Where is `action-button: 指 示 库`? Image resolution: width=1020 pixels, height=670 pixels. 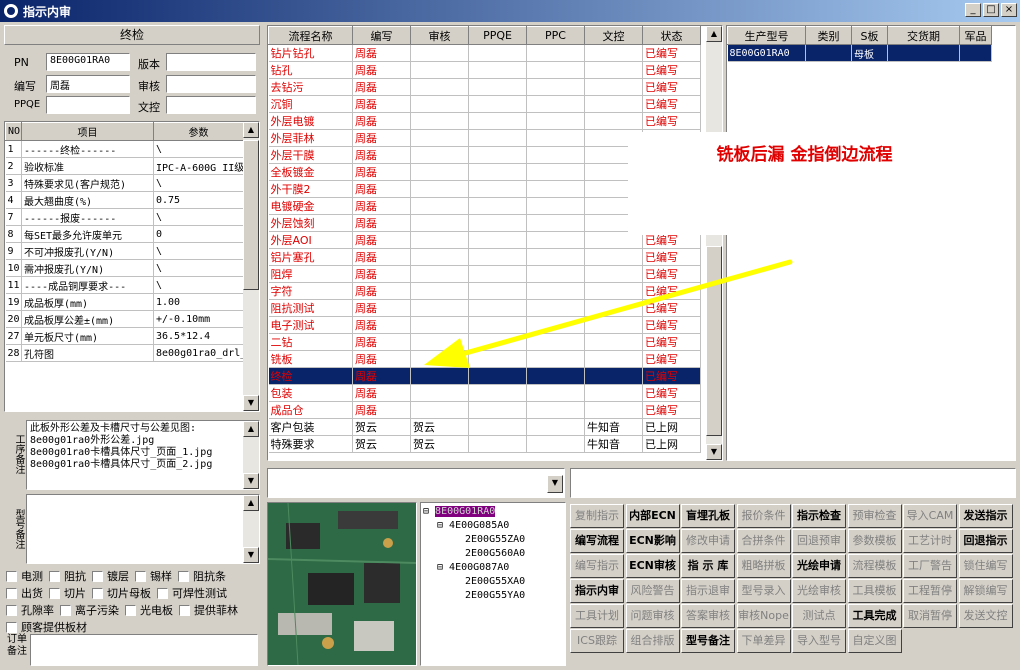
action-button: 指 示 库 is located at coordinates (708, 566).